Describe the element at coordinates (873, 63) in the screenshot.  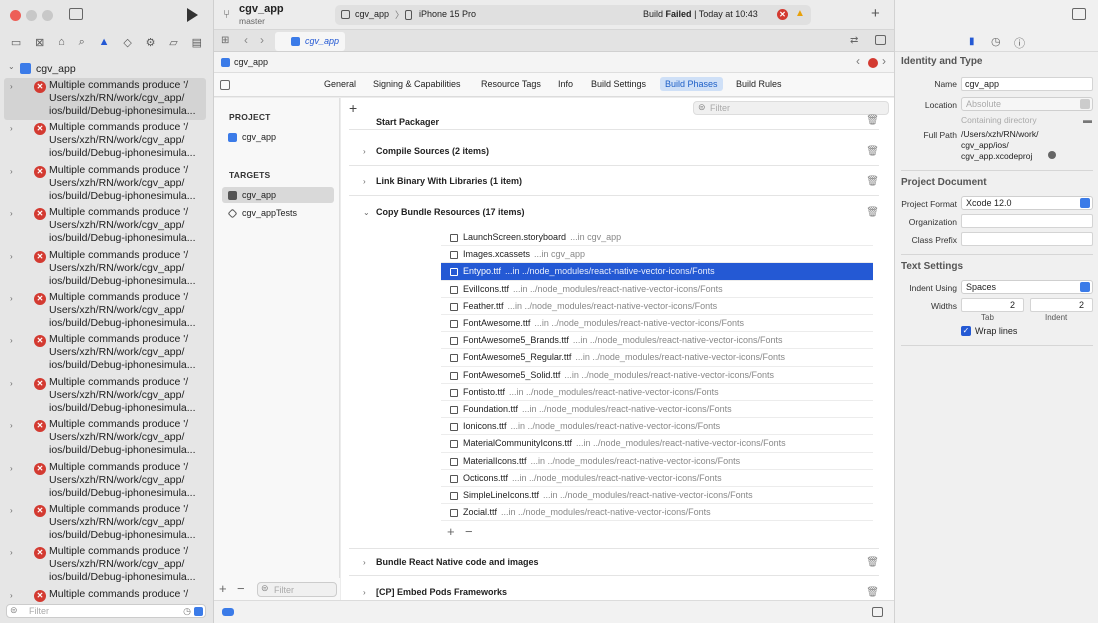
I see `error-badge-icon` at that location.